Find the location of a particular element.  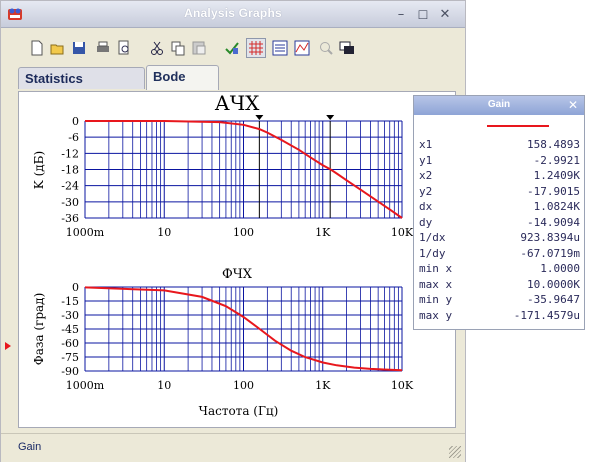

gain-row-value: 1.0824K is located at coordinates (556, 206).